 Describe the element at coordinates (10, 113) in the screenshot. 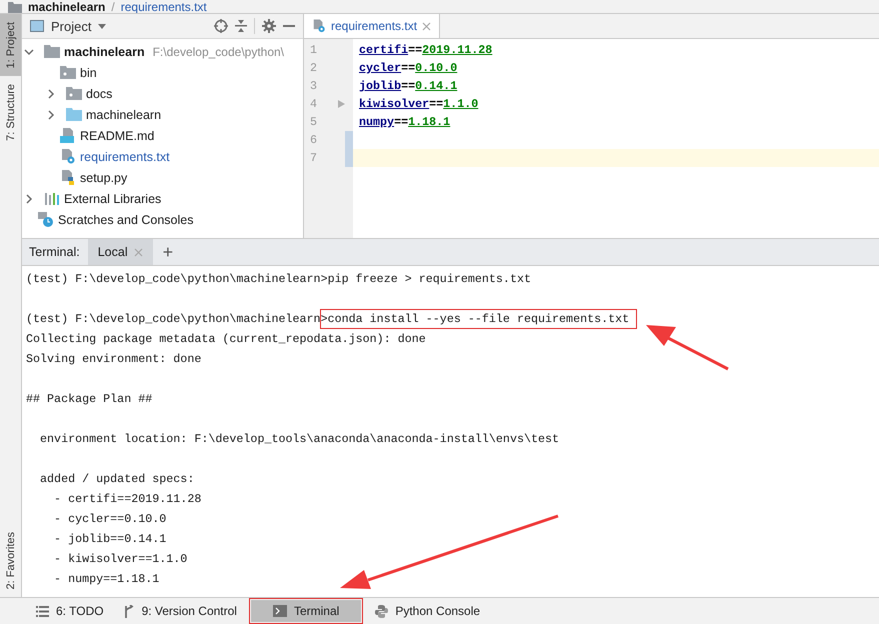

I see `side-tab: 7: Structure` at that location.